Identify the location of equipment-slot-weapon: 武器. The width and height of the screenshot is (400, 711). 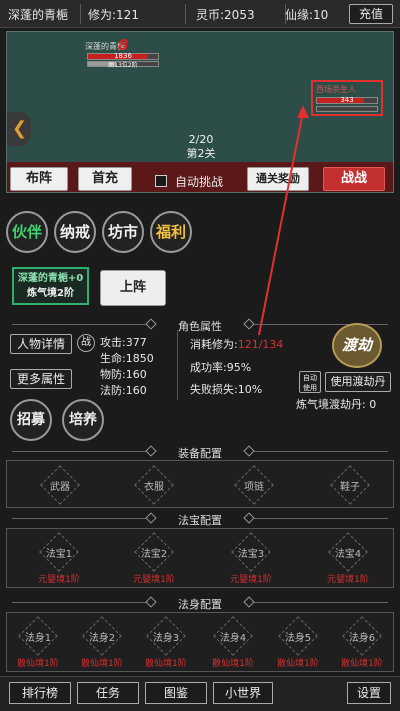
(60, 485).